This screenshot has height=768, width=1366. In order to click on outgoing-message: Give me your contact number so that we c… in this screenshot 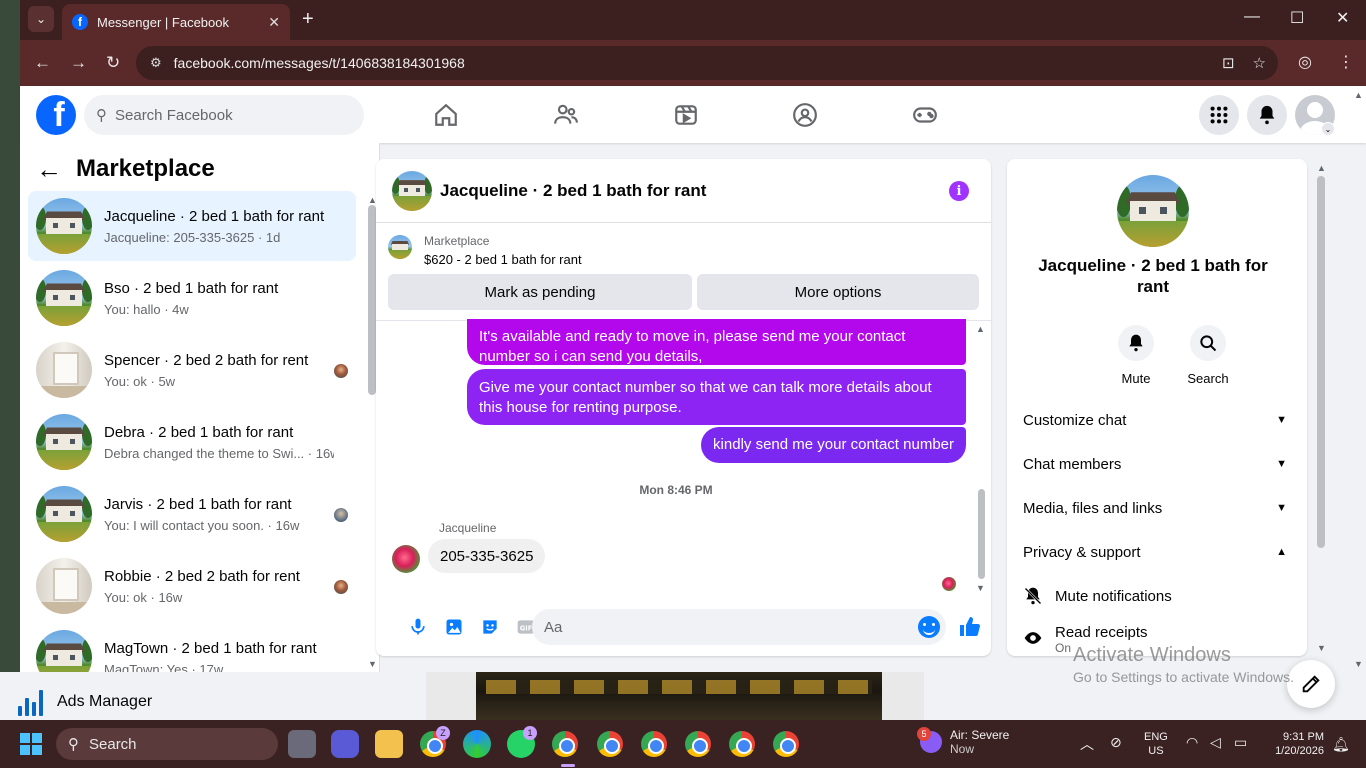, I will do `click(716, 397)`.